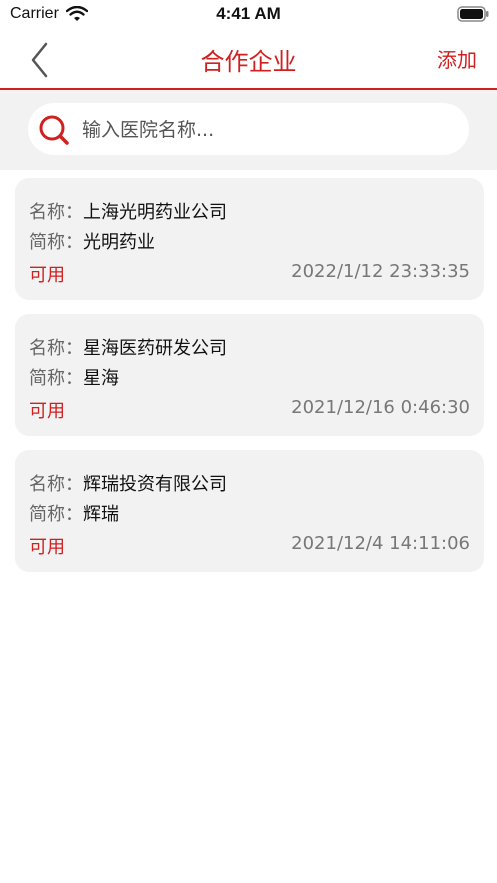 Image resolution: width=497 pixels, height=883 pixels. Describe the element at coordinates (380, 271) in the screenshot. I see `created-date: 2022/1/12 23:33:35` at that location.